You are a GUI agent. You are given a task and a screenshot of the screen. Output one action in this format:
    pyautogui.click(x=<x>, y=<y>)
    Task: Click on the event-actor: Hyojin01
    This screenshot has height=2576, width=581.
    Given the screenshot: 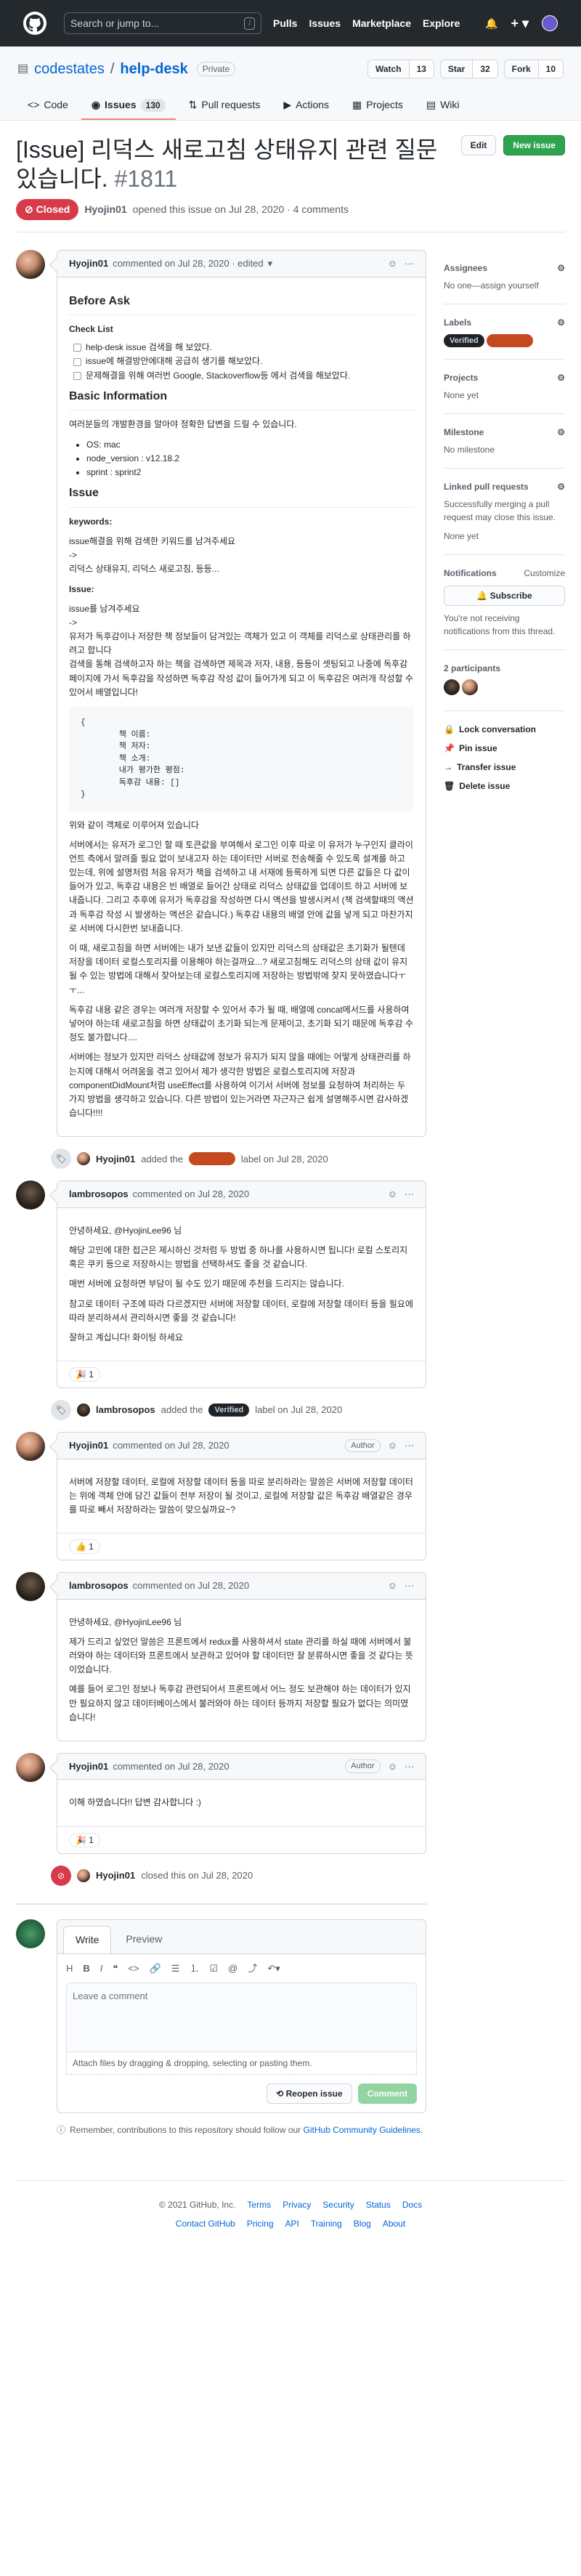 What is the action you would take?
    pyautogui.click(x=115, y=1875)
    